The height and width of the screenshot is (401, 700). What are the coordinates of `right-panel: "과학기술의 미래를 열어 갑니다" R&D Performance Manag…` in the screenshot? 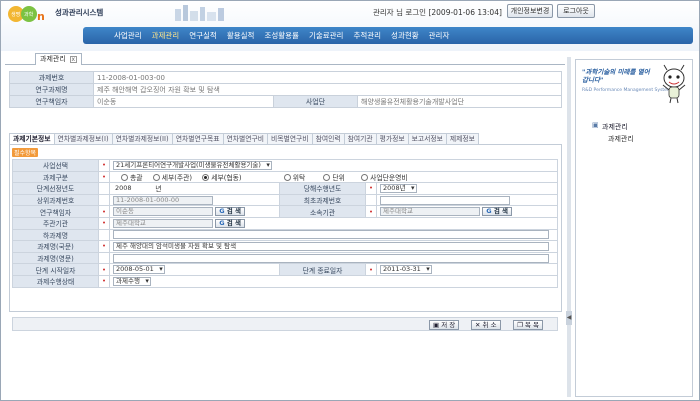 It's located at (634, 228).